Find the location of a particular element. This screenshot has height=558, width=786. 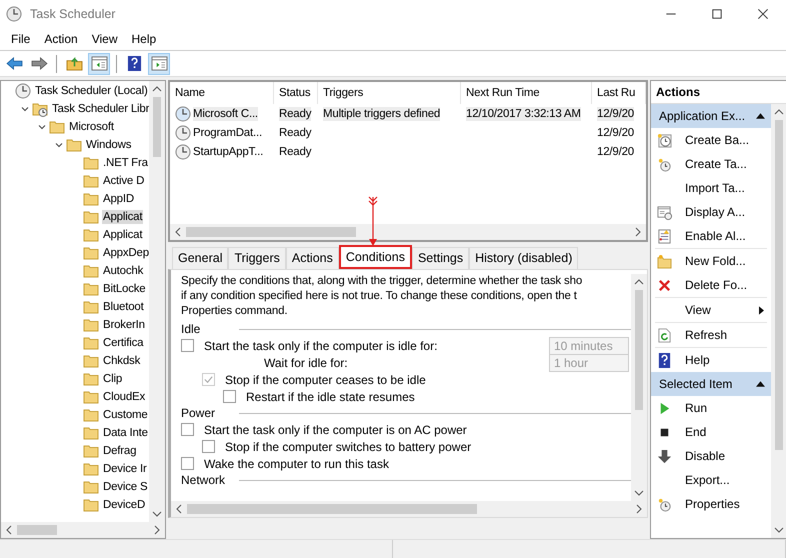

tree-item: BitLocke is located at coordinates (124, 289).